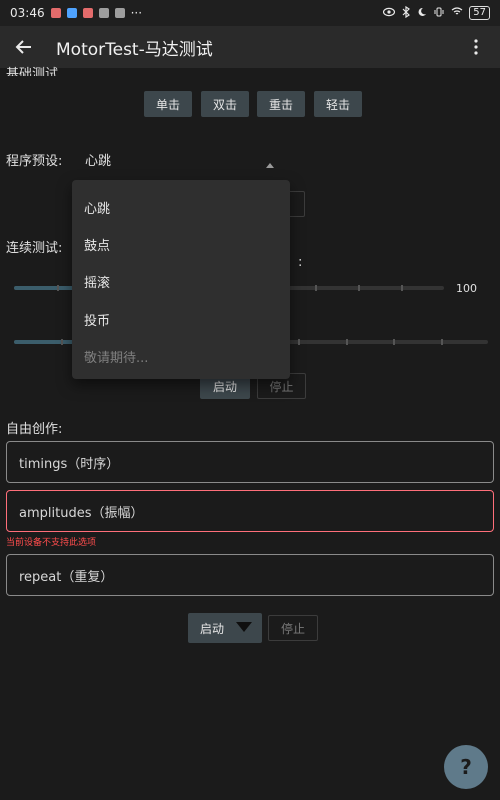  I want to click on amplitudes-error-text: 当前设备不支持此选项, so click(51, 543).